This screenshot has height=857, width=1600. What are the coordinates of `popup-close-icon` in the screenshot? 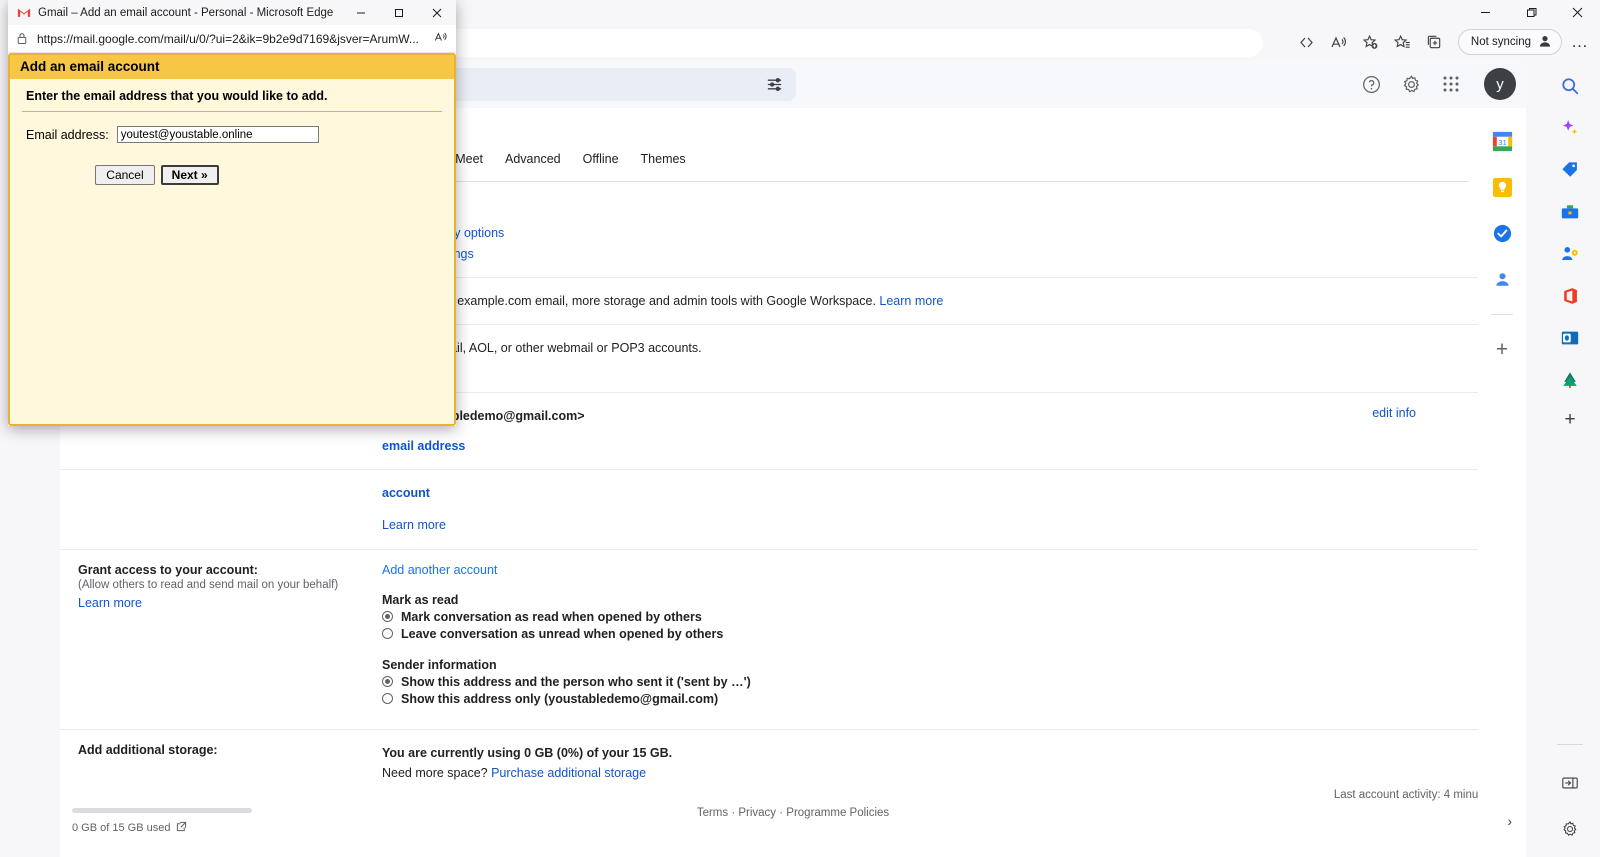 It's located at (437, 12).